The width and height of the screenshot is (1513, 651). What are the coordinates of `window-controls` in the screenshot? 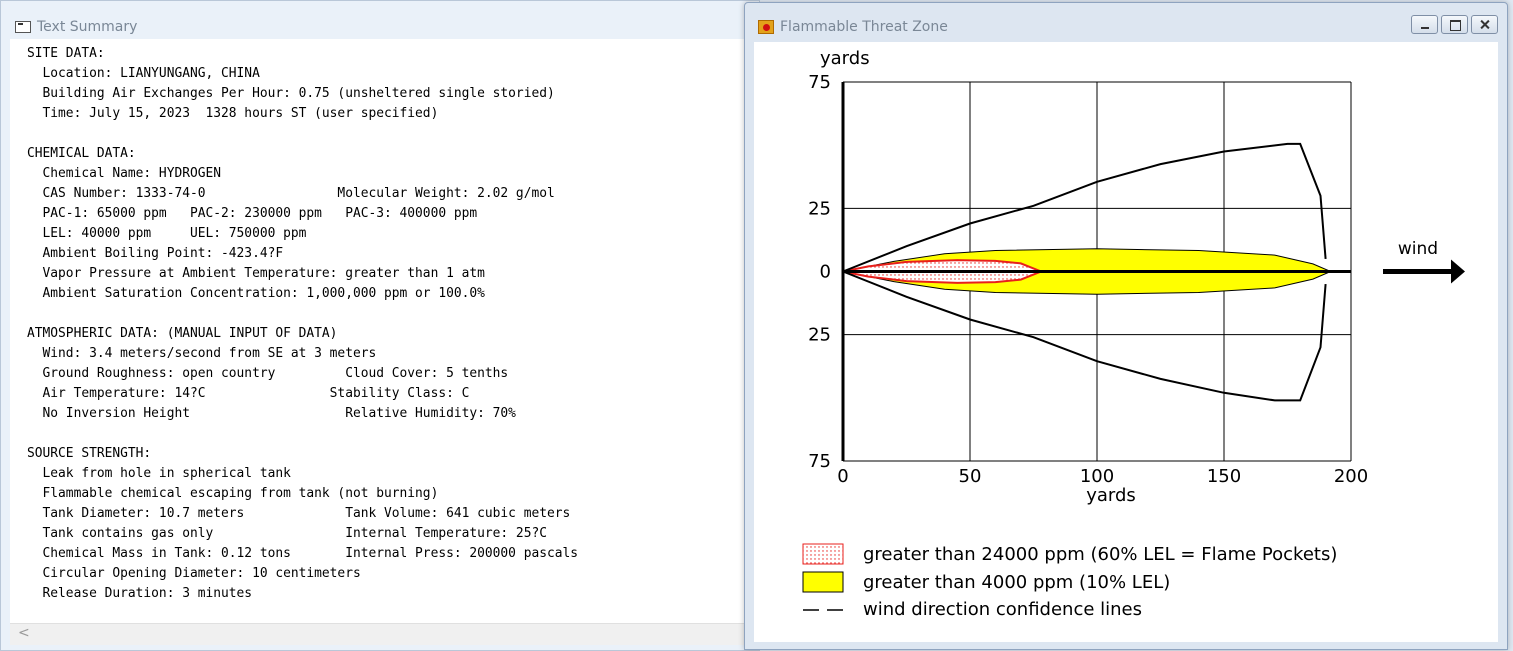 It's located at (1454, 24).